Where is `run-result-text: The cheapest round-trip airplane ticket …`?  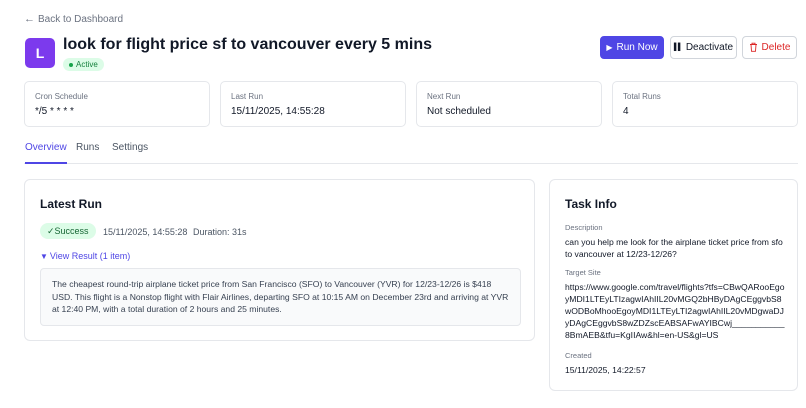
run-result-text: The cheapest round-trip airplane ticket … is located at coordinates (280, 297).